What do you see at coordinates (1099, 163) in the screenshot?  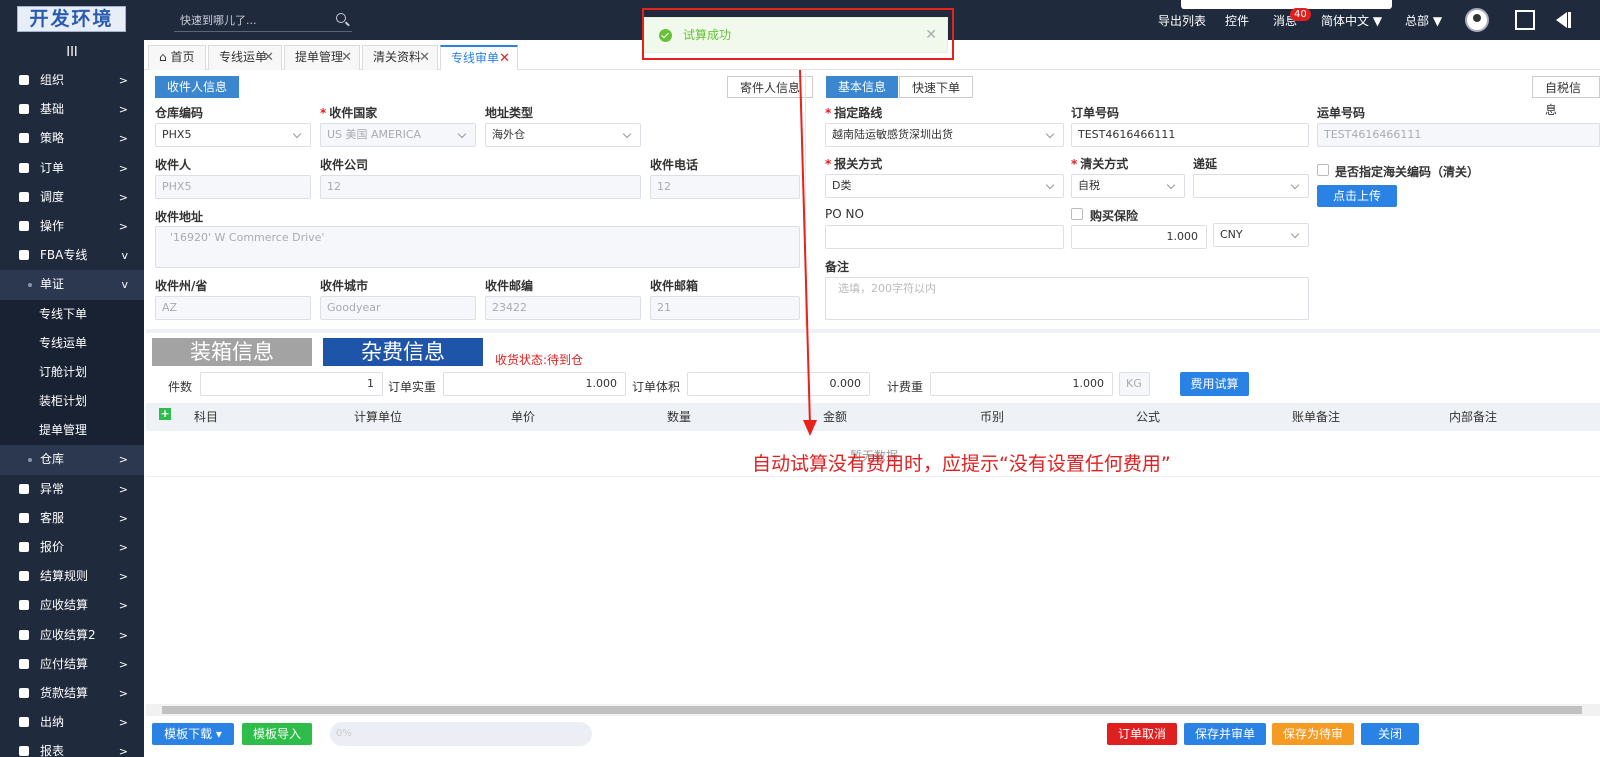 I see `label: 清关方式` at bounding box center [1099, 163].